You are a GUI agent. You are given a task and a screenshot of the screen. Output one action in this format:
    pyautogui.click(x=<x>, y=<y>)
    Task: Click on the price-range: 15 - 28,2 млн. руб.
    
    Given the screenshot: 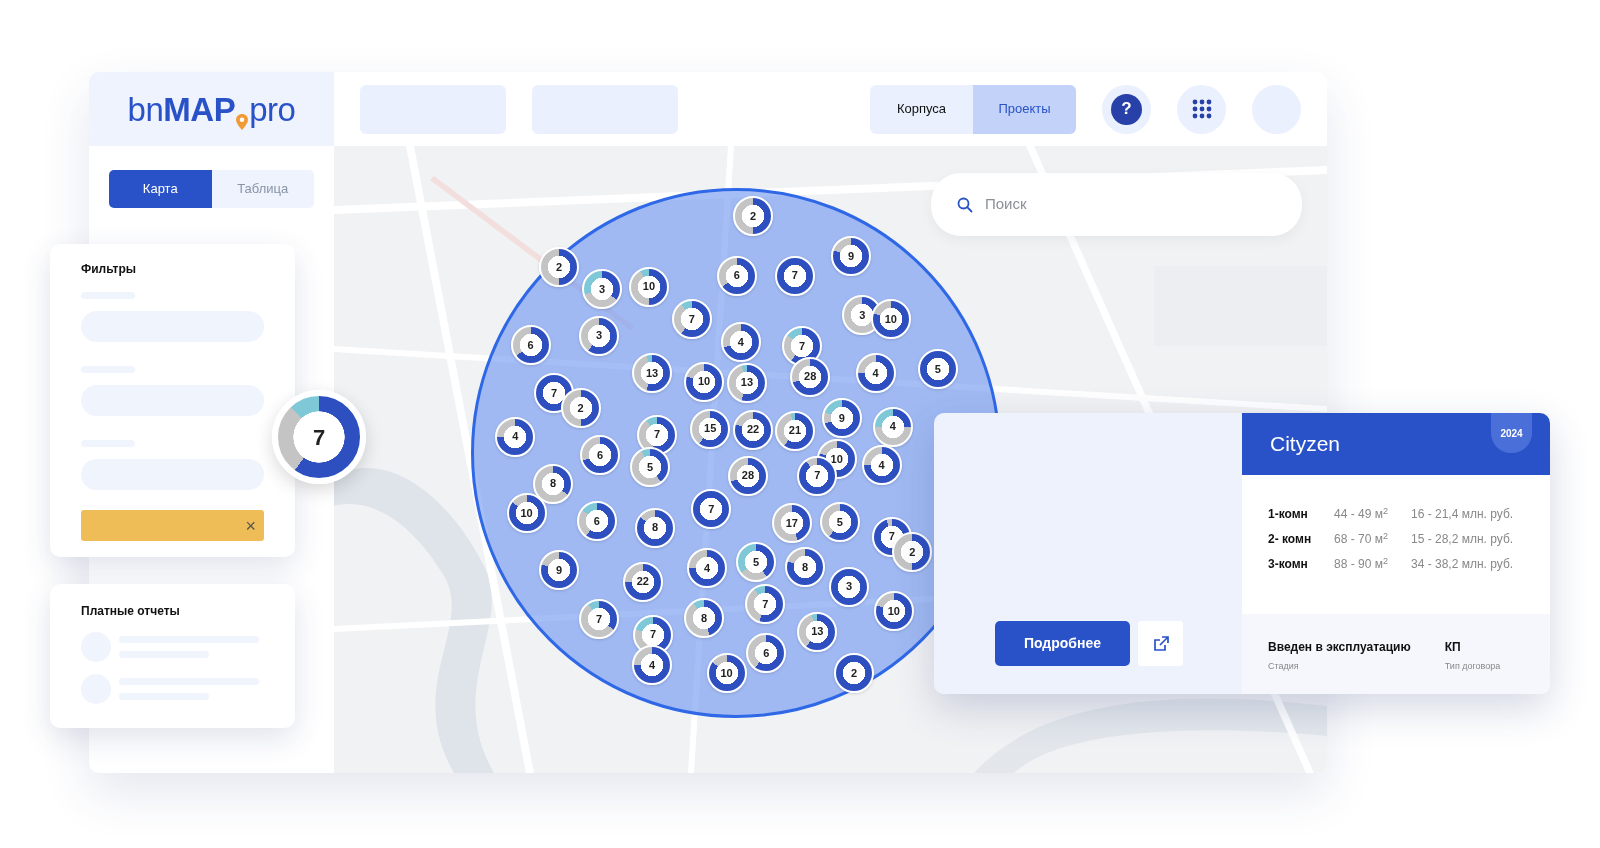 What is the action you would take?
    pyautogui.click(x=1462, y=539)
    